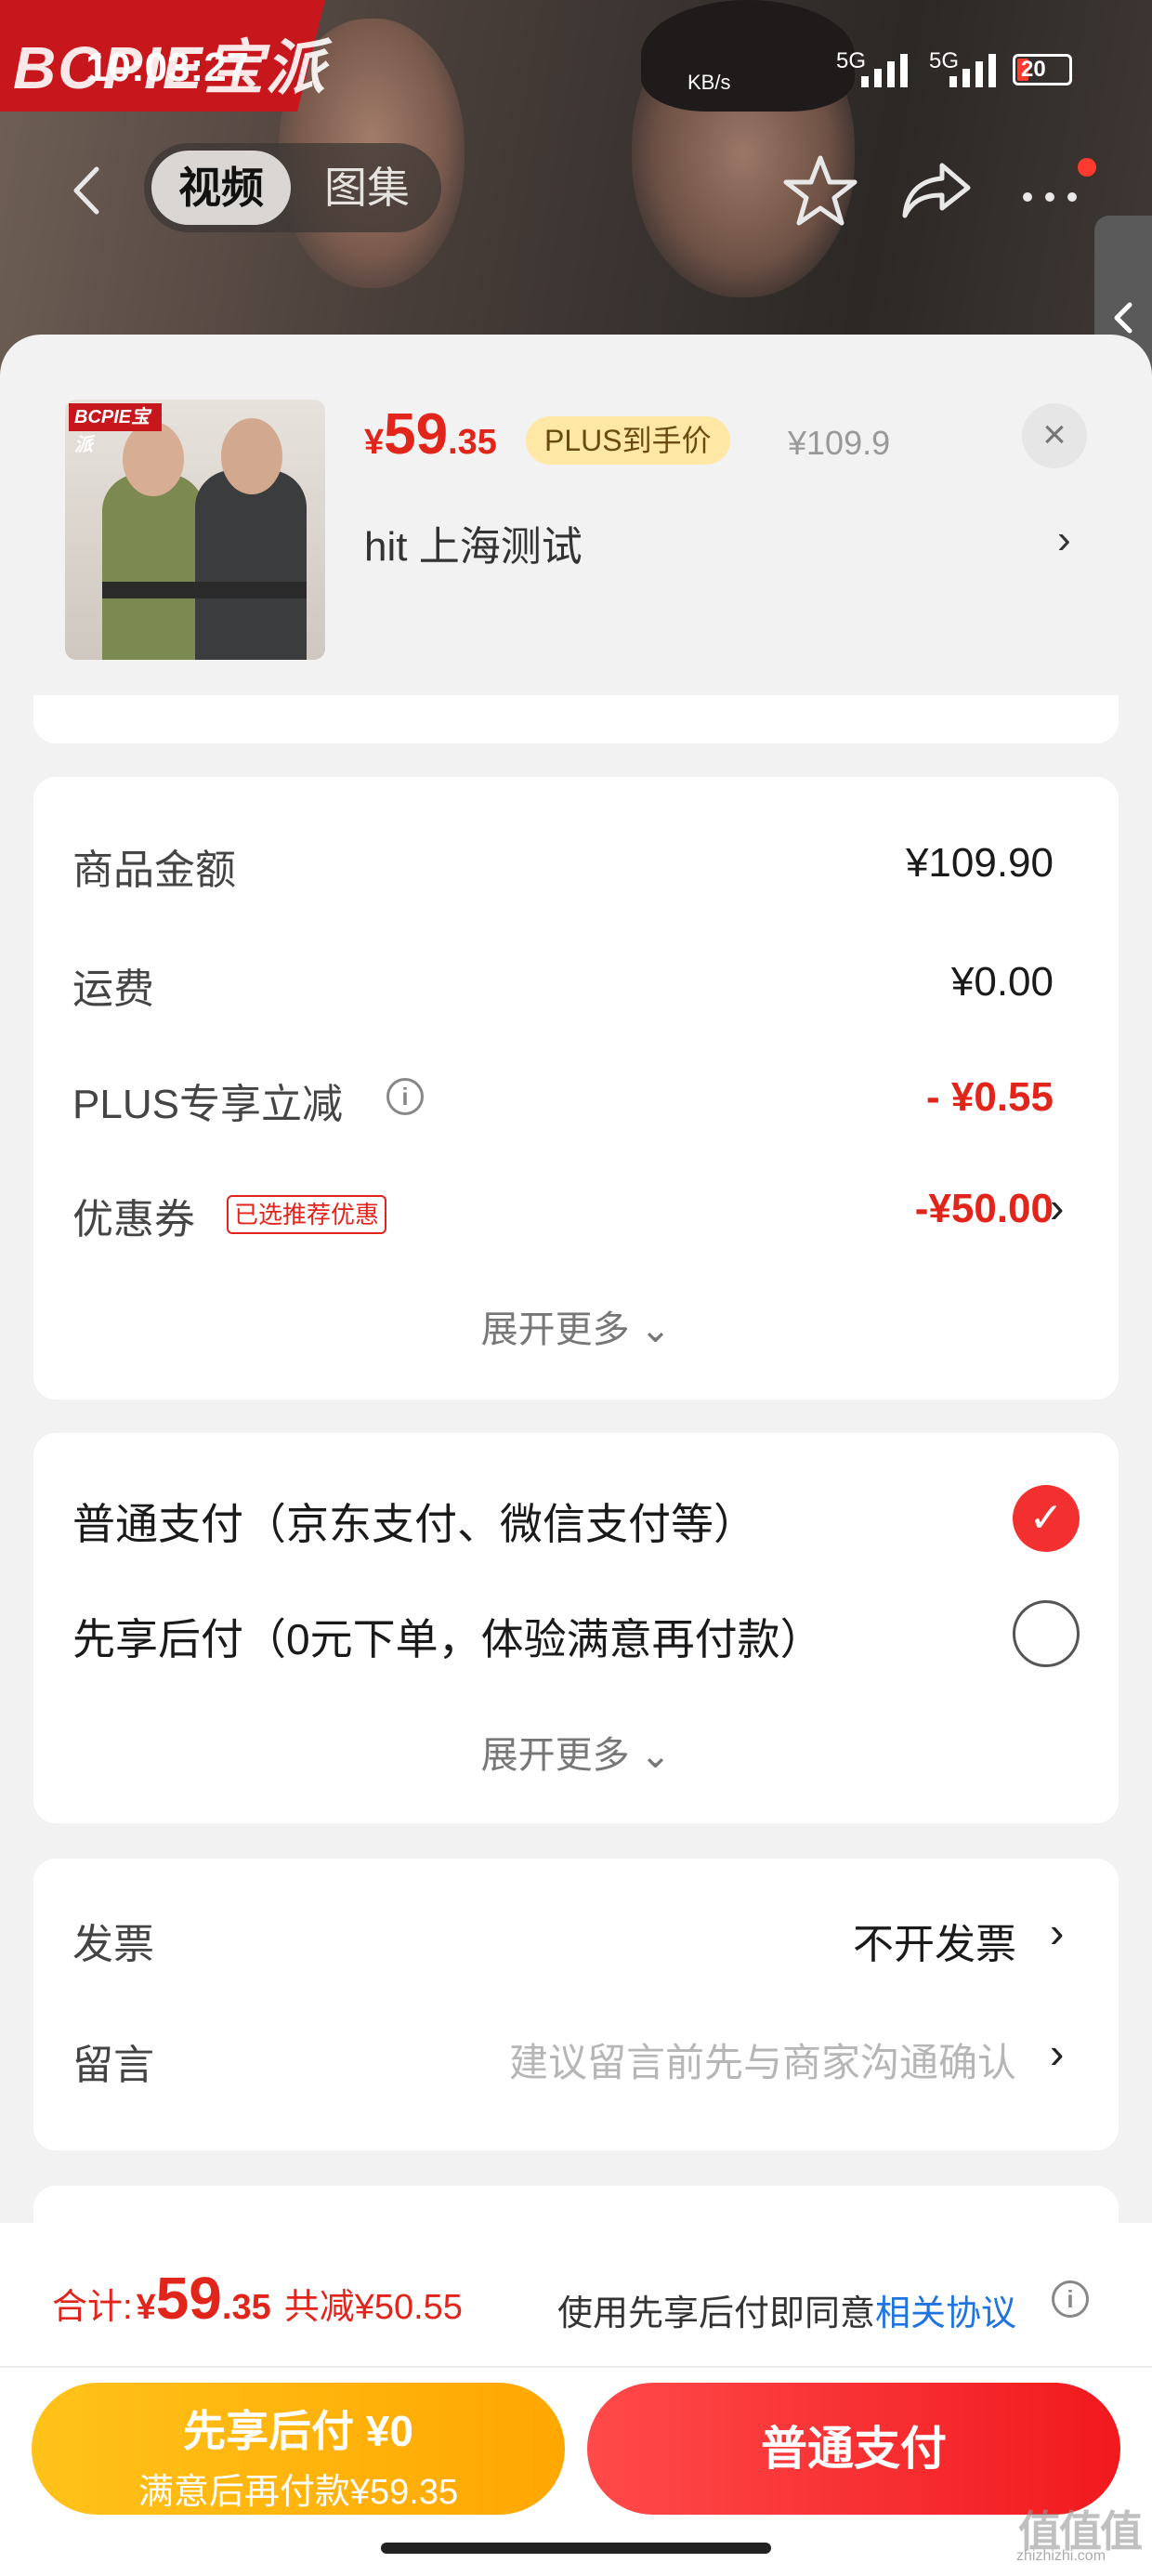 The width and height of the screenshot is (1152, 2576). I want to click on coupon-recommended-tag: 已选推荐优惠, so click(307, 1214).